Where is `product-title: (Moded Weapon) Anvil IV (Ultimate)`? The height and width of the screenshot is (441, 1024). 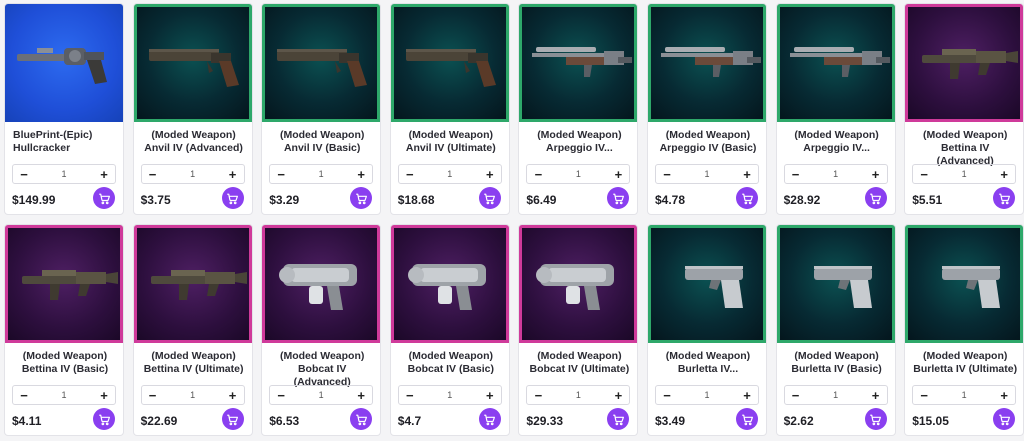
product-title: (Moded Weapon) Anvil IV (Ultimate) is located at coordinates (451, 142).